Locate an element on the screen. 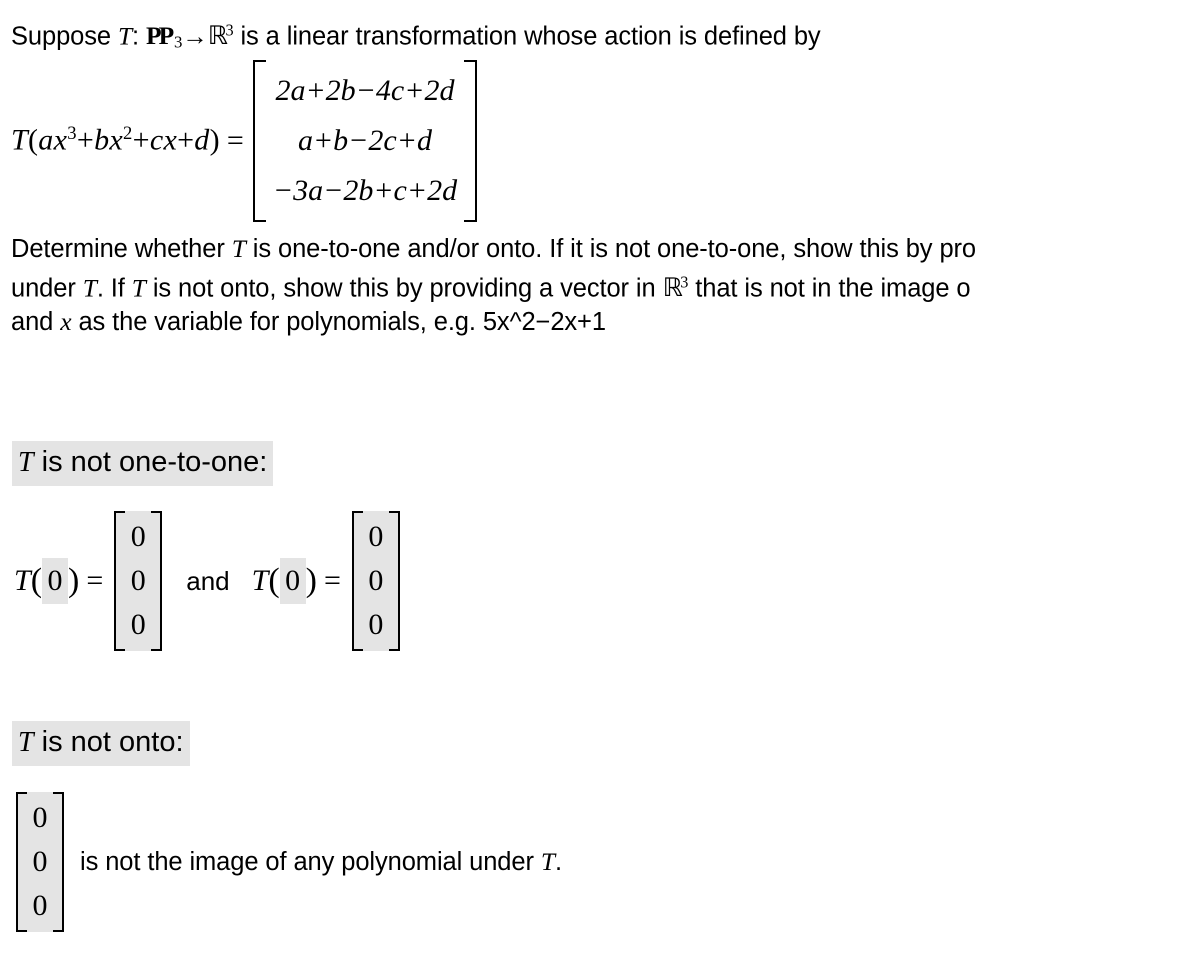  matrix-right-bracket is located at coordinates (471, 140).